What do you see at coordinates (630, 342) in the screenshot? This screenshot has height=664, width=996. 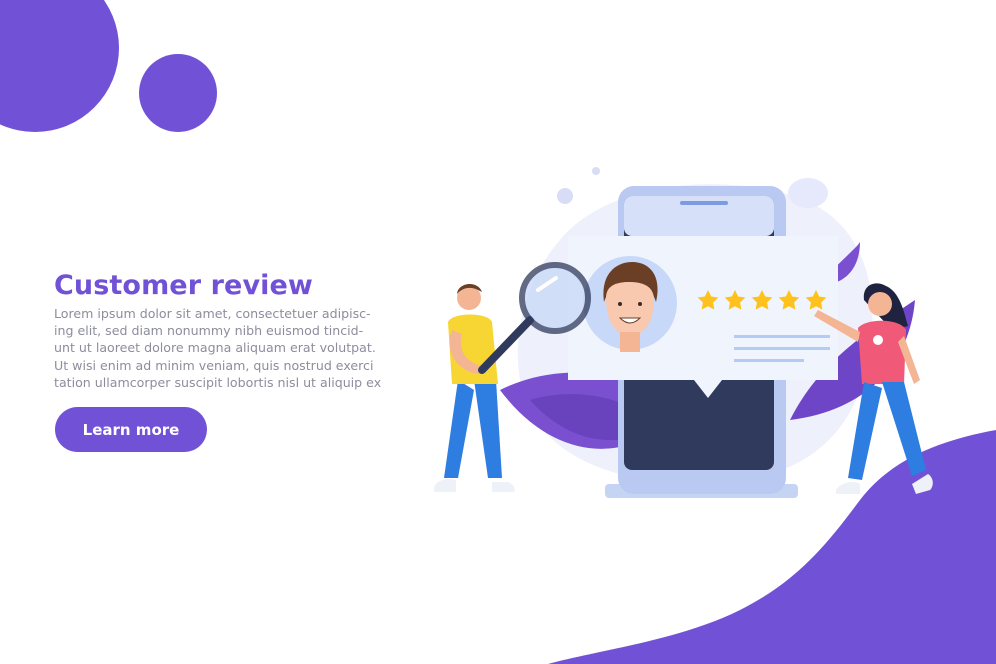 I see `reviewer-neck` at bounding box center [630, 342].